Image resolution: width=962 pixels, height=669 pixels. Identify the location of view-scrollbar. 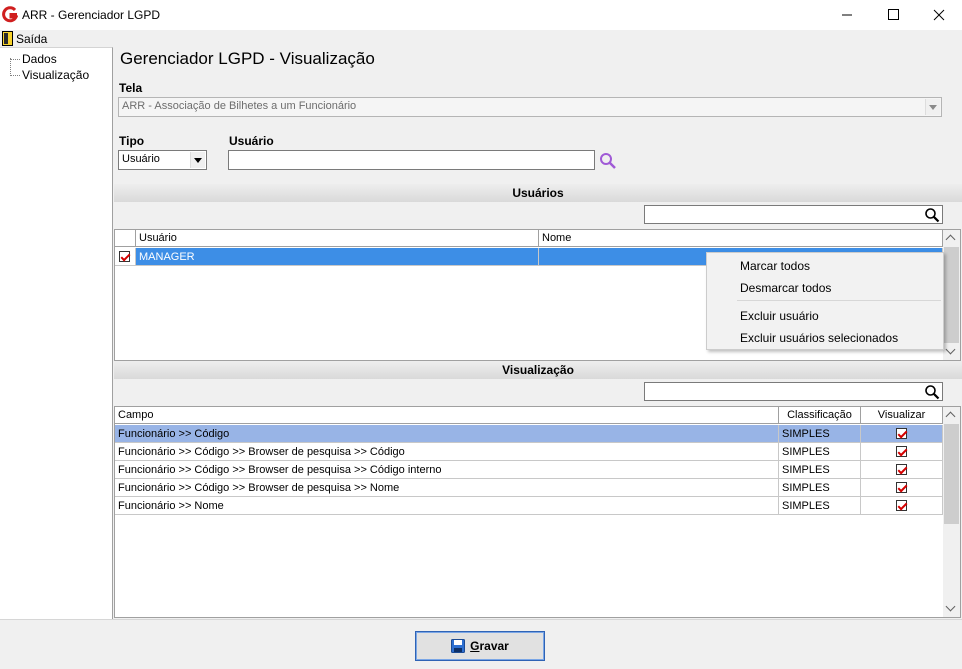
(951, 512).